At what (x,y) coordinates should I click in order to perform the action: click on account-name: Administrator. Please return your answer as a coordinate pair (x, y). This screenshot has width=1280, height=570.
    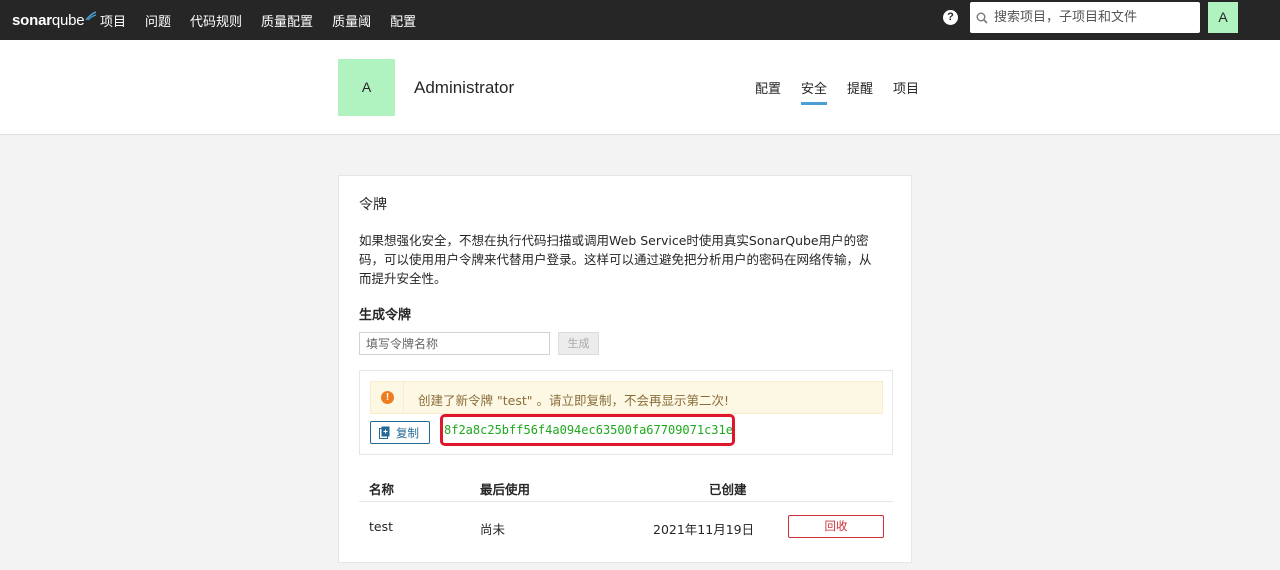
    Looking at the image, I should click on (464, 87).